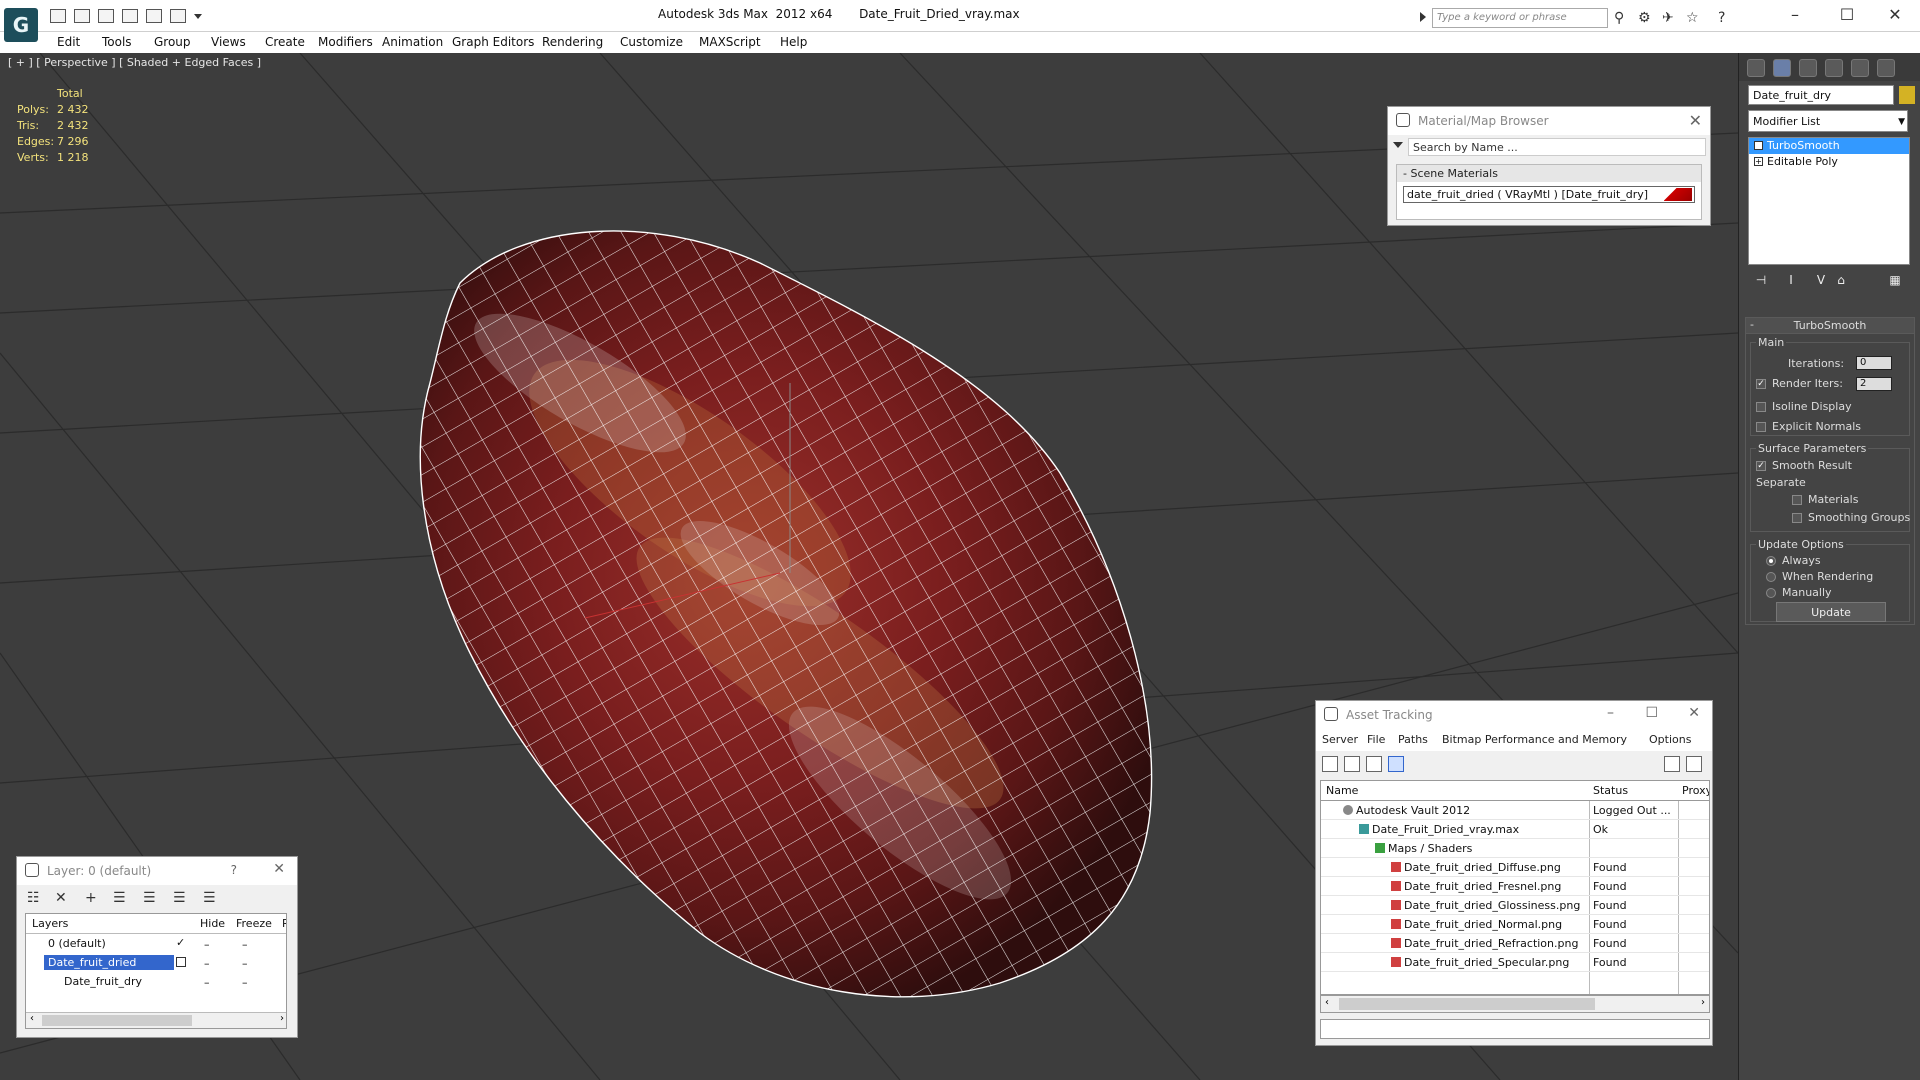  What do you see at coordinates (1874, 384) in the screenshot?
I see `render-iters-spinner: 2` at bounding box center [1874, 384].